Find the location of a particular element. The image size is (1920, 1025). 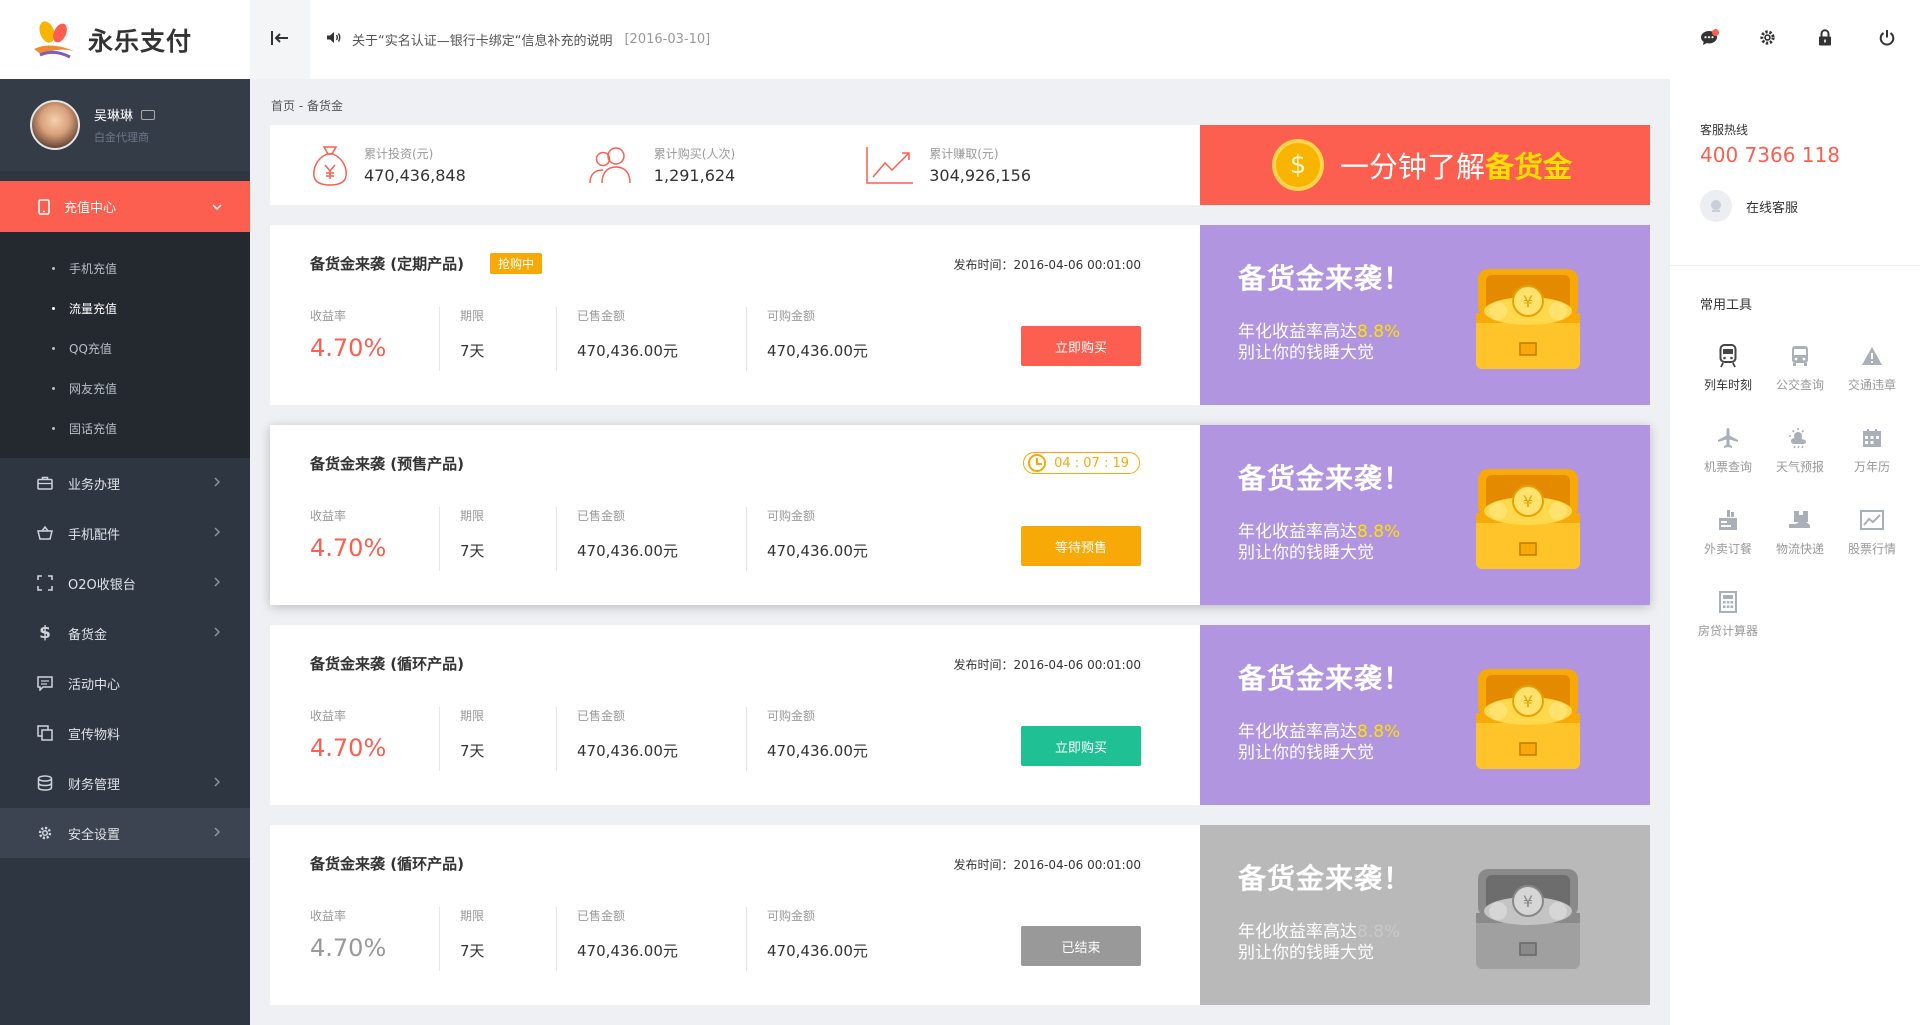

tool-takeout: 外卖订餐 is located at coordinates (1728, 546).